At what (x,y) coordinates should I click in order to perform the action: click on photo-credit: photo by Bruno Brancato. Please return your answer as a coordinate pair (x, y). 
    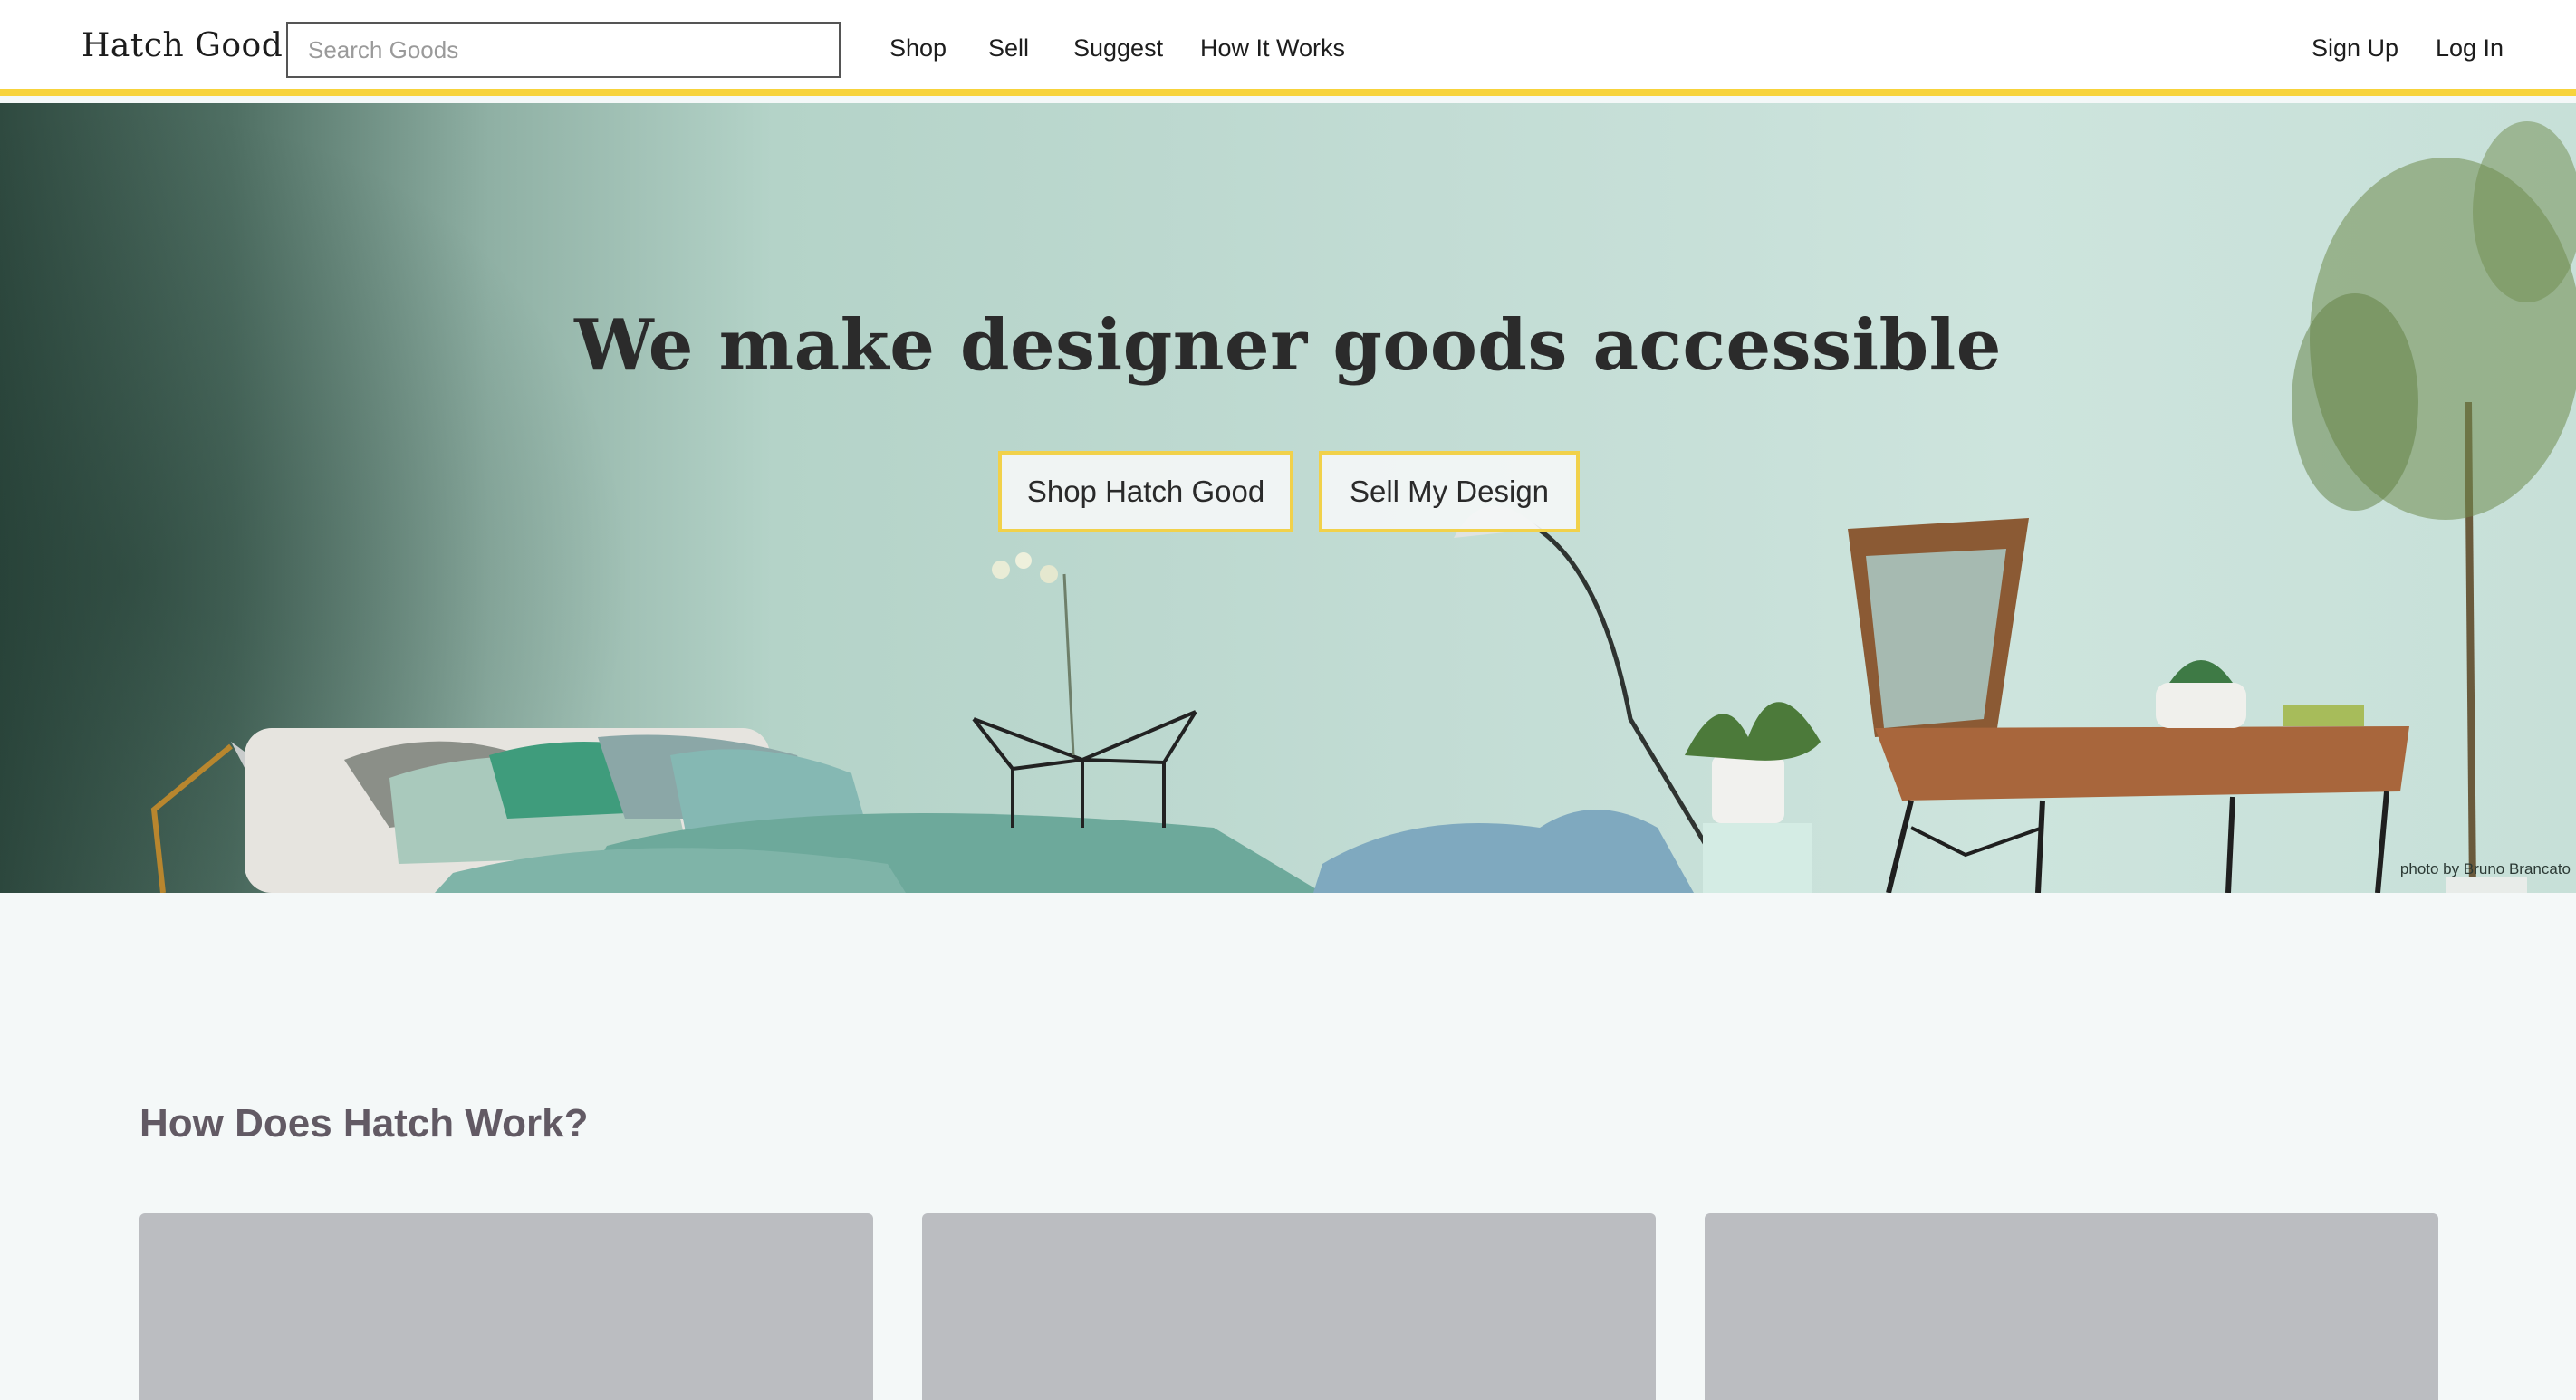
    Looking at the image, I should click on (2485, 868).